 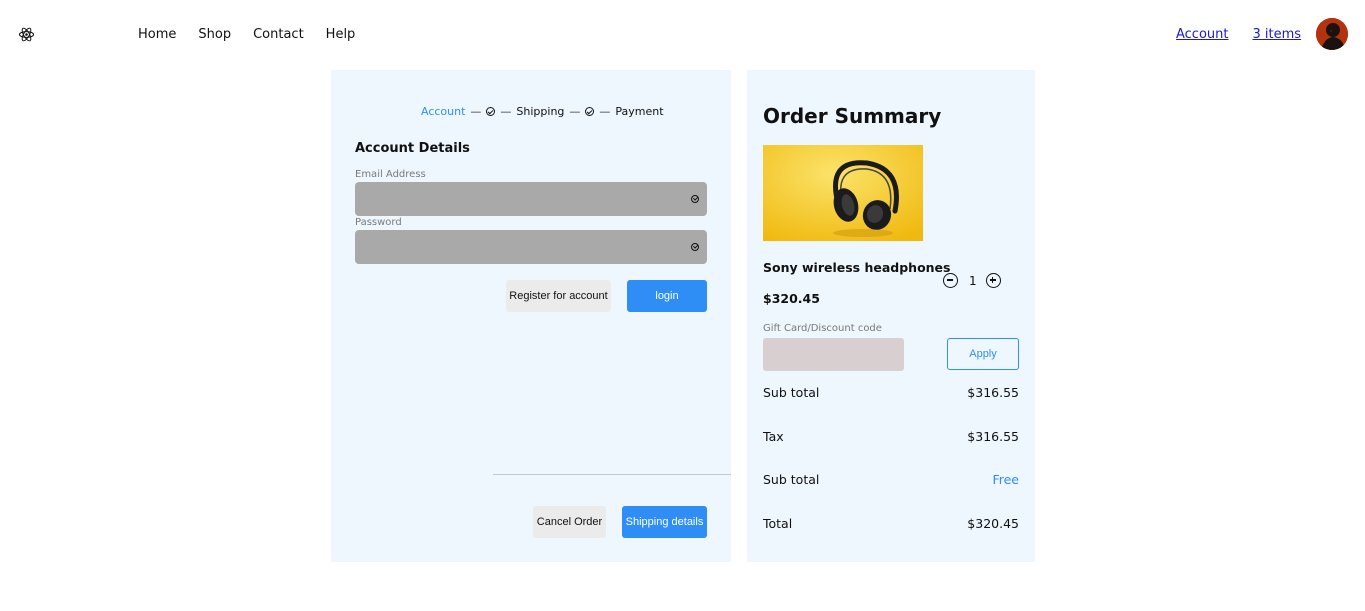 I want to click on apply-button: Apply, so click(x=983, y=354).